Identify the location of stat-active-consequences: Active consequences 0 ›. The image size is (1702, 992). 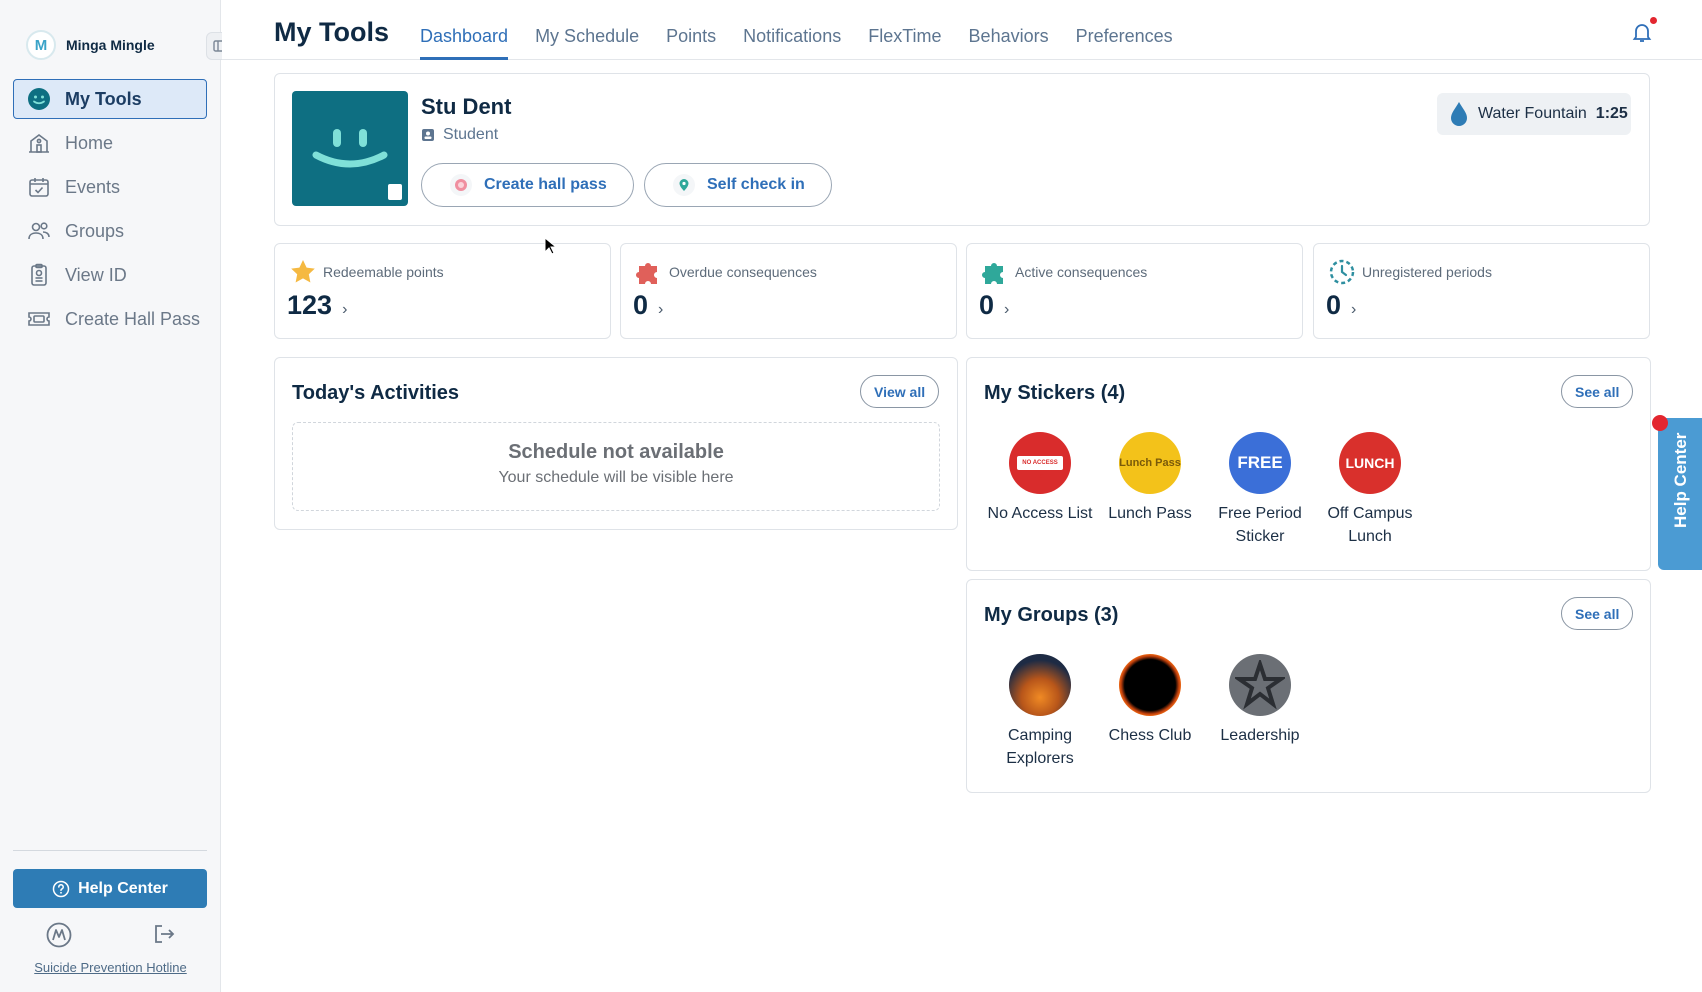
(1134, 291).